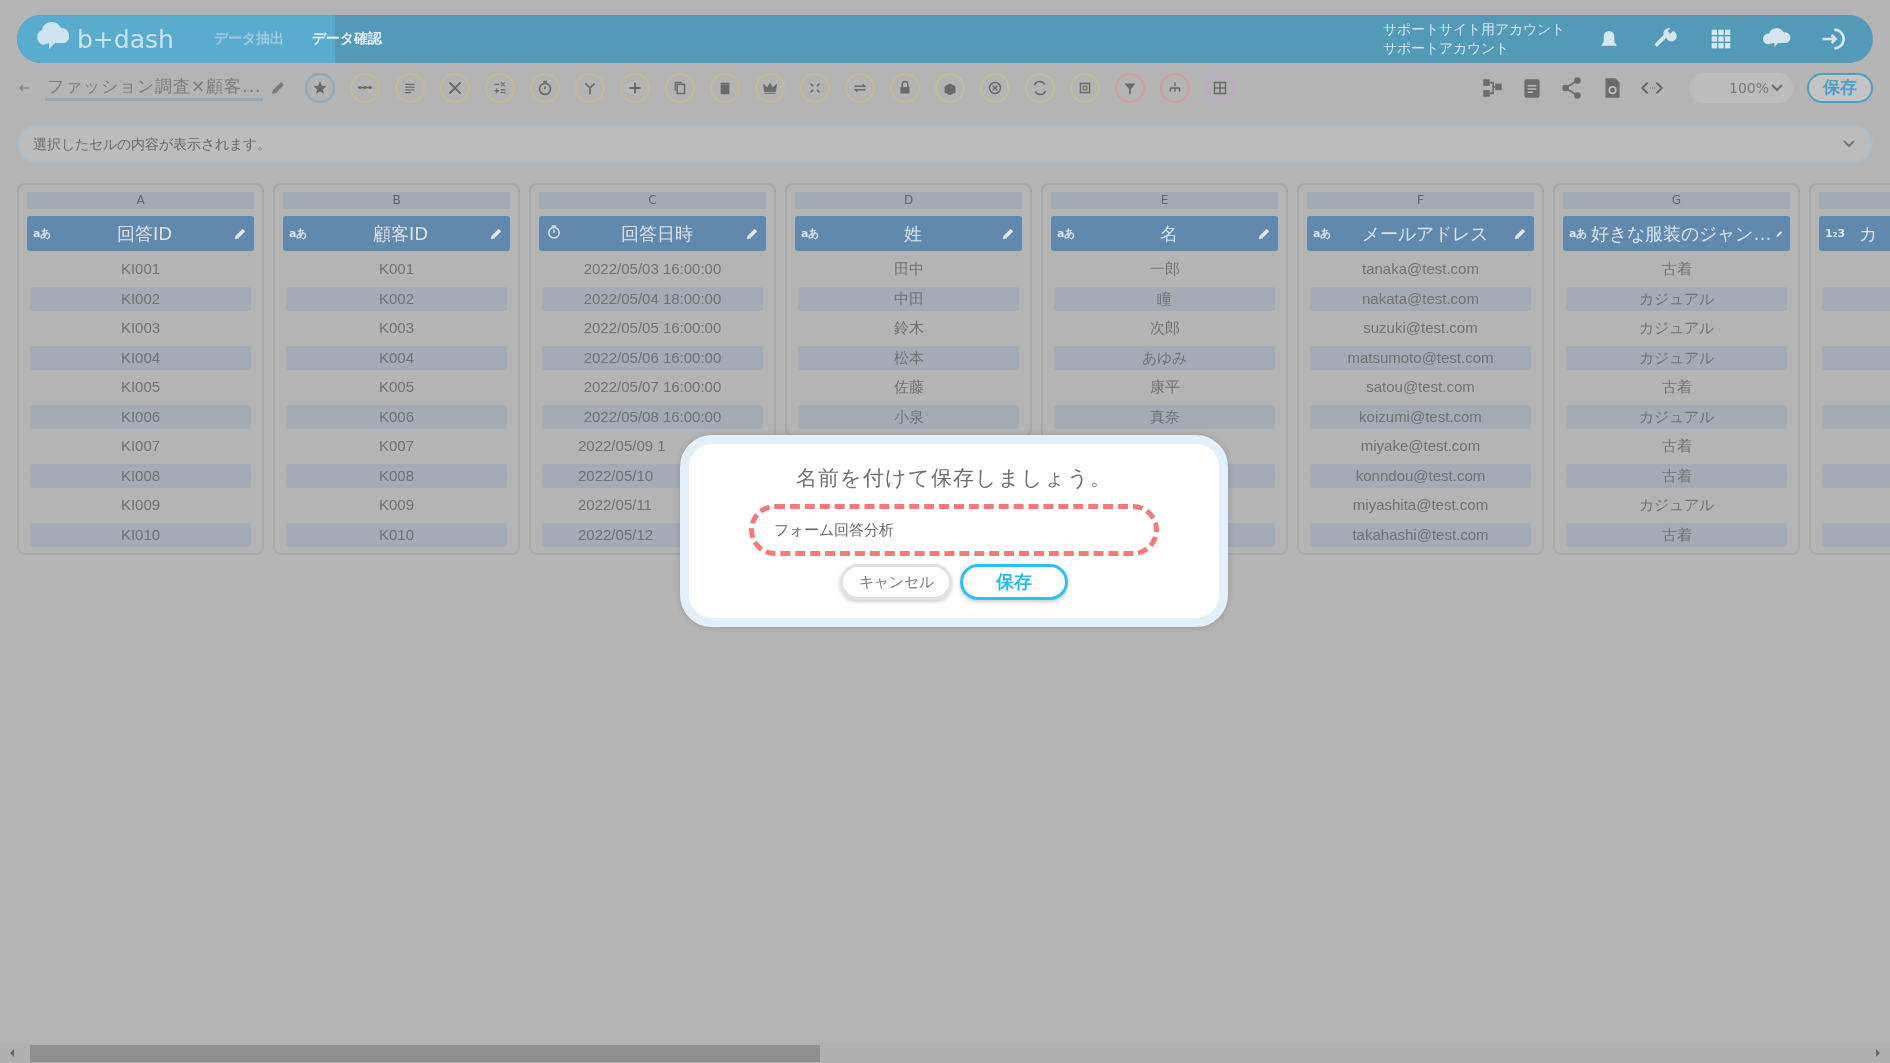 This screenshot has width=1890, height=1063. Describe the element at coordinates (1854, 233) in the screenshot. I see `column-header: 1₂3 カ` at that location.